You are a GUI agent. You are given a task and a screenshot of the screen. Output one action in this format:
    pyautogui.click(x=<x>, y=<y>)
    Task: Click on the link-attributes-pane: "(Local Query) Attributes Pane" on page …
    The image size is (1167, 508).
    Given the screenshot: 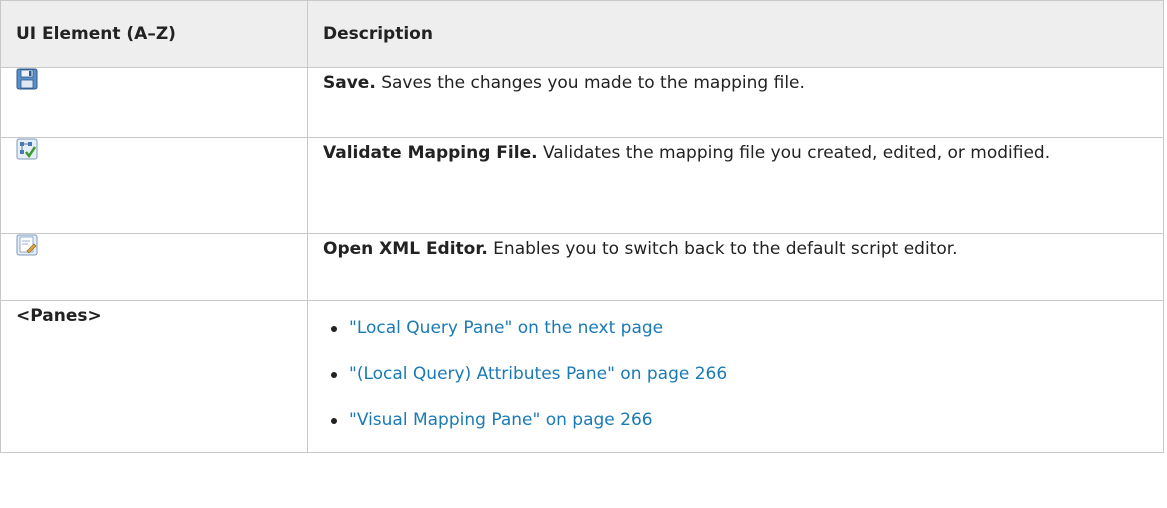 What is the action you would take?
    pyautogui.click(x=538, y=374)
    